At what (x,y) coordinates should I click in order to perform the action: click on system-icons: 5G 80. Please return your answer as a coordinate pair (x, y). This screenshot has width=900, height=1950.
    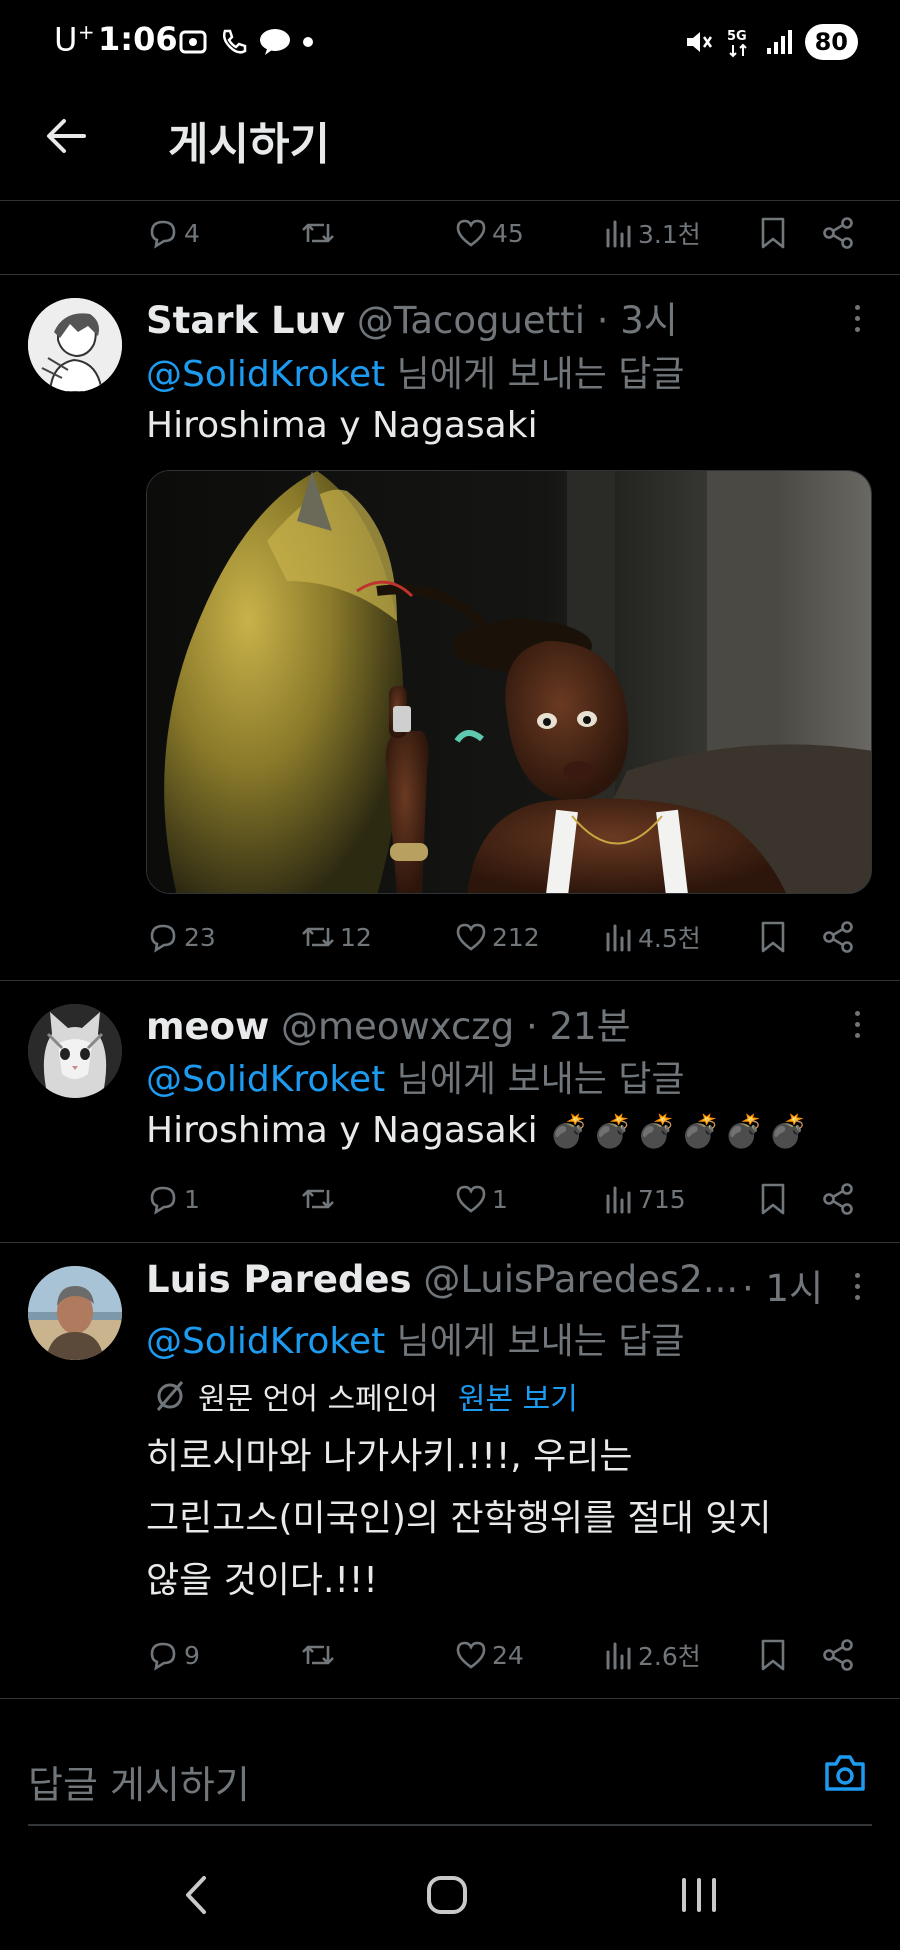
    Looking at the image, I should click on (770, 42).